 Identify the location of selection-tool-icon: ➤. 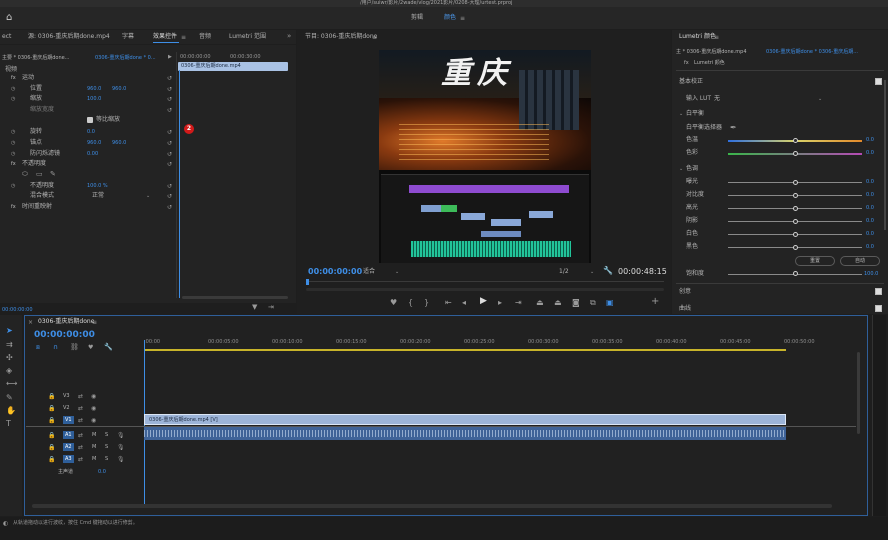
(9, 330).